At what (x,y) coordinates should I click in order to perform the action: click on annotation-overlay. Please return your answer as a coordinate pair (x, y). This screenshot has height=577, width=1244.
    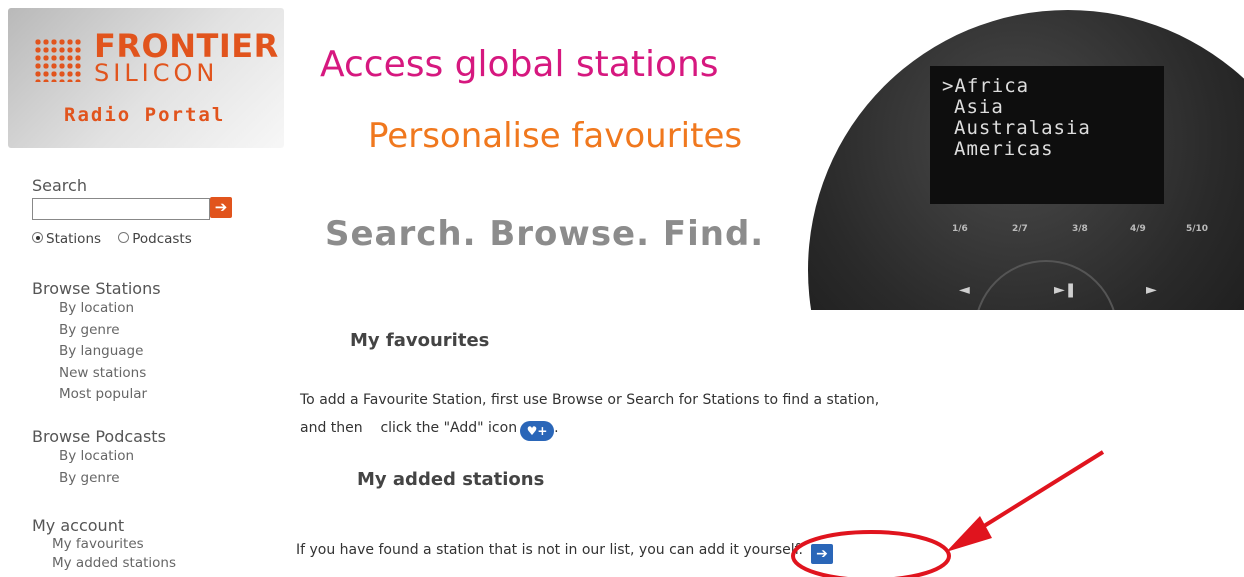
    Looking at the image, I should click on (948, 513).